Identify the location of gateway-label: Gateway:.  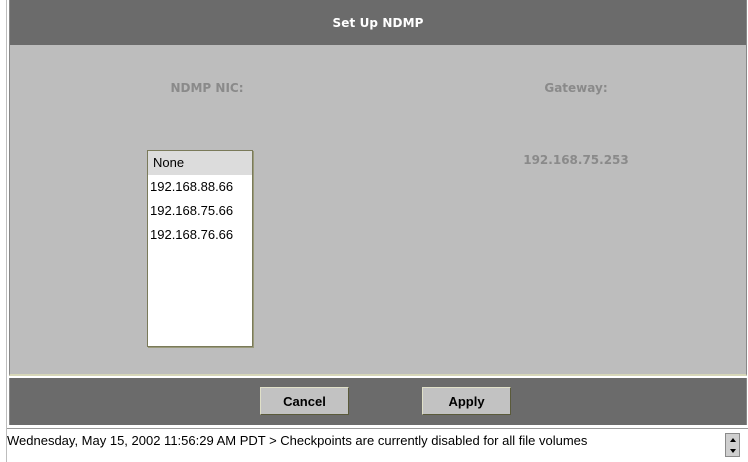
(576, 88).